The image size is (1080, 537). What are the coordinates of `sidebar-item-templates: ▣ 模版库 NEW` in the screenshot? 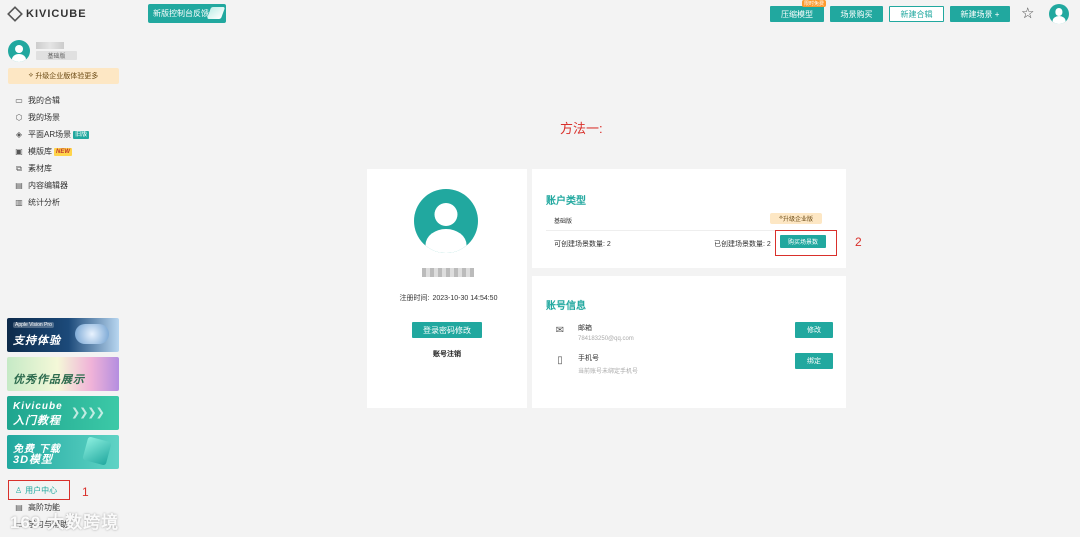 It's located at (51, 151).